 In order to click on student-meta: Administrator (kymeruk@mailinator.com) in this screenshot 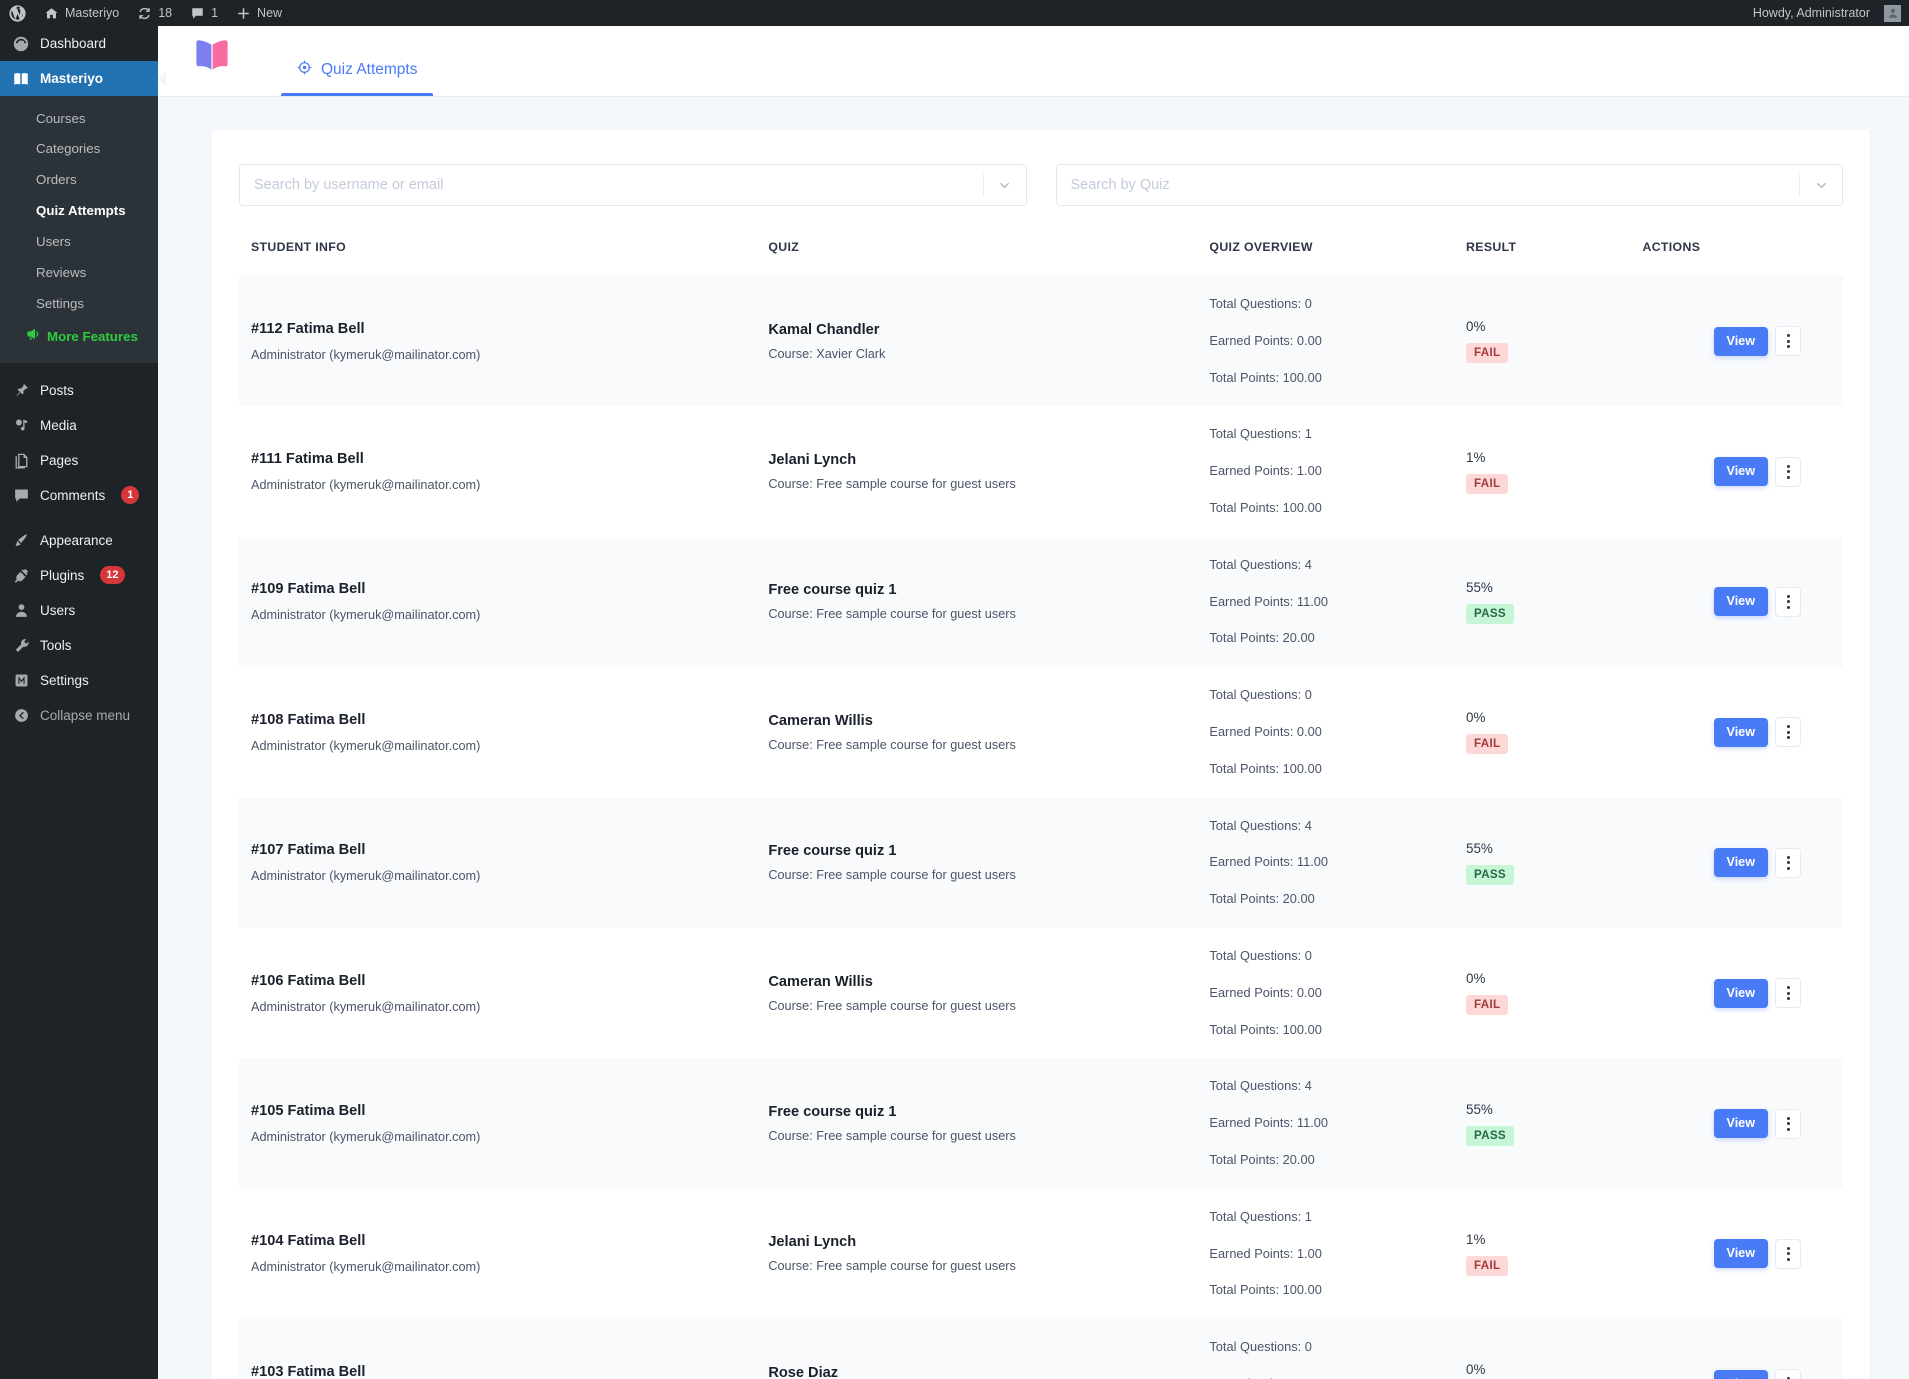, I will do `click(366, 876)`.